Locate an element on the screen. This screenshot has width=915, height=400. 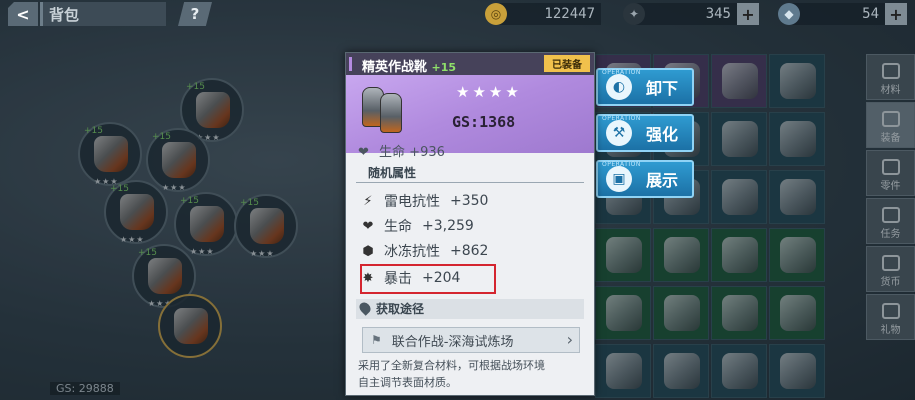
item-header: 精英作战靴 +15 已装备 is located at coordinates (470, 64).